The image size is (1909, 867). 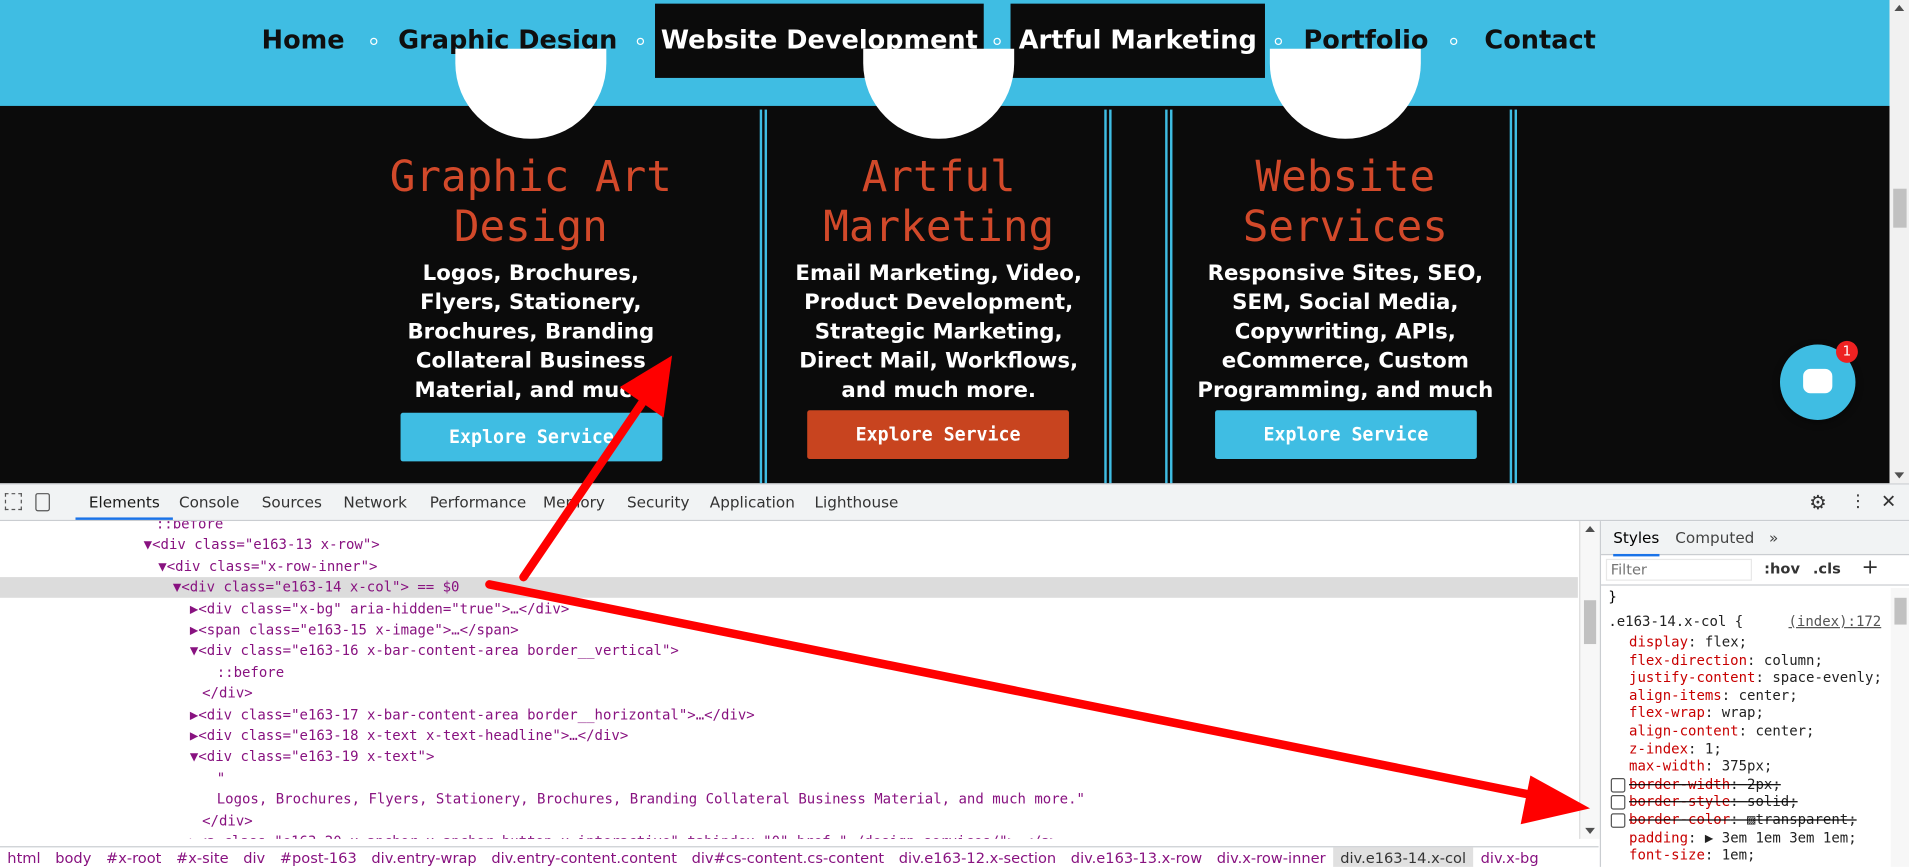 I want to click on style-declaration: padding: ▶ 3em 1em 3em 1em;, so click(x=1769, y=838).